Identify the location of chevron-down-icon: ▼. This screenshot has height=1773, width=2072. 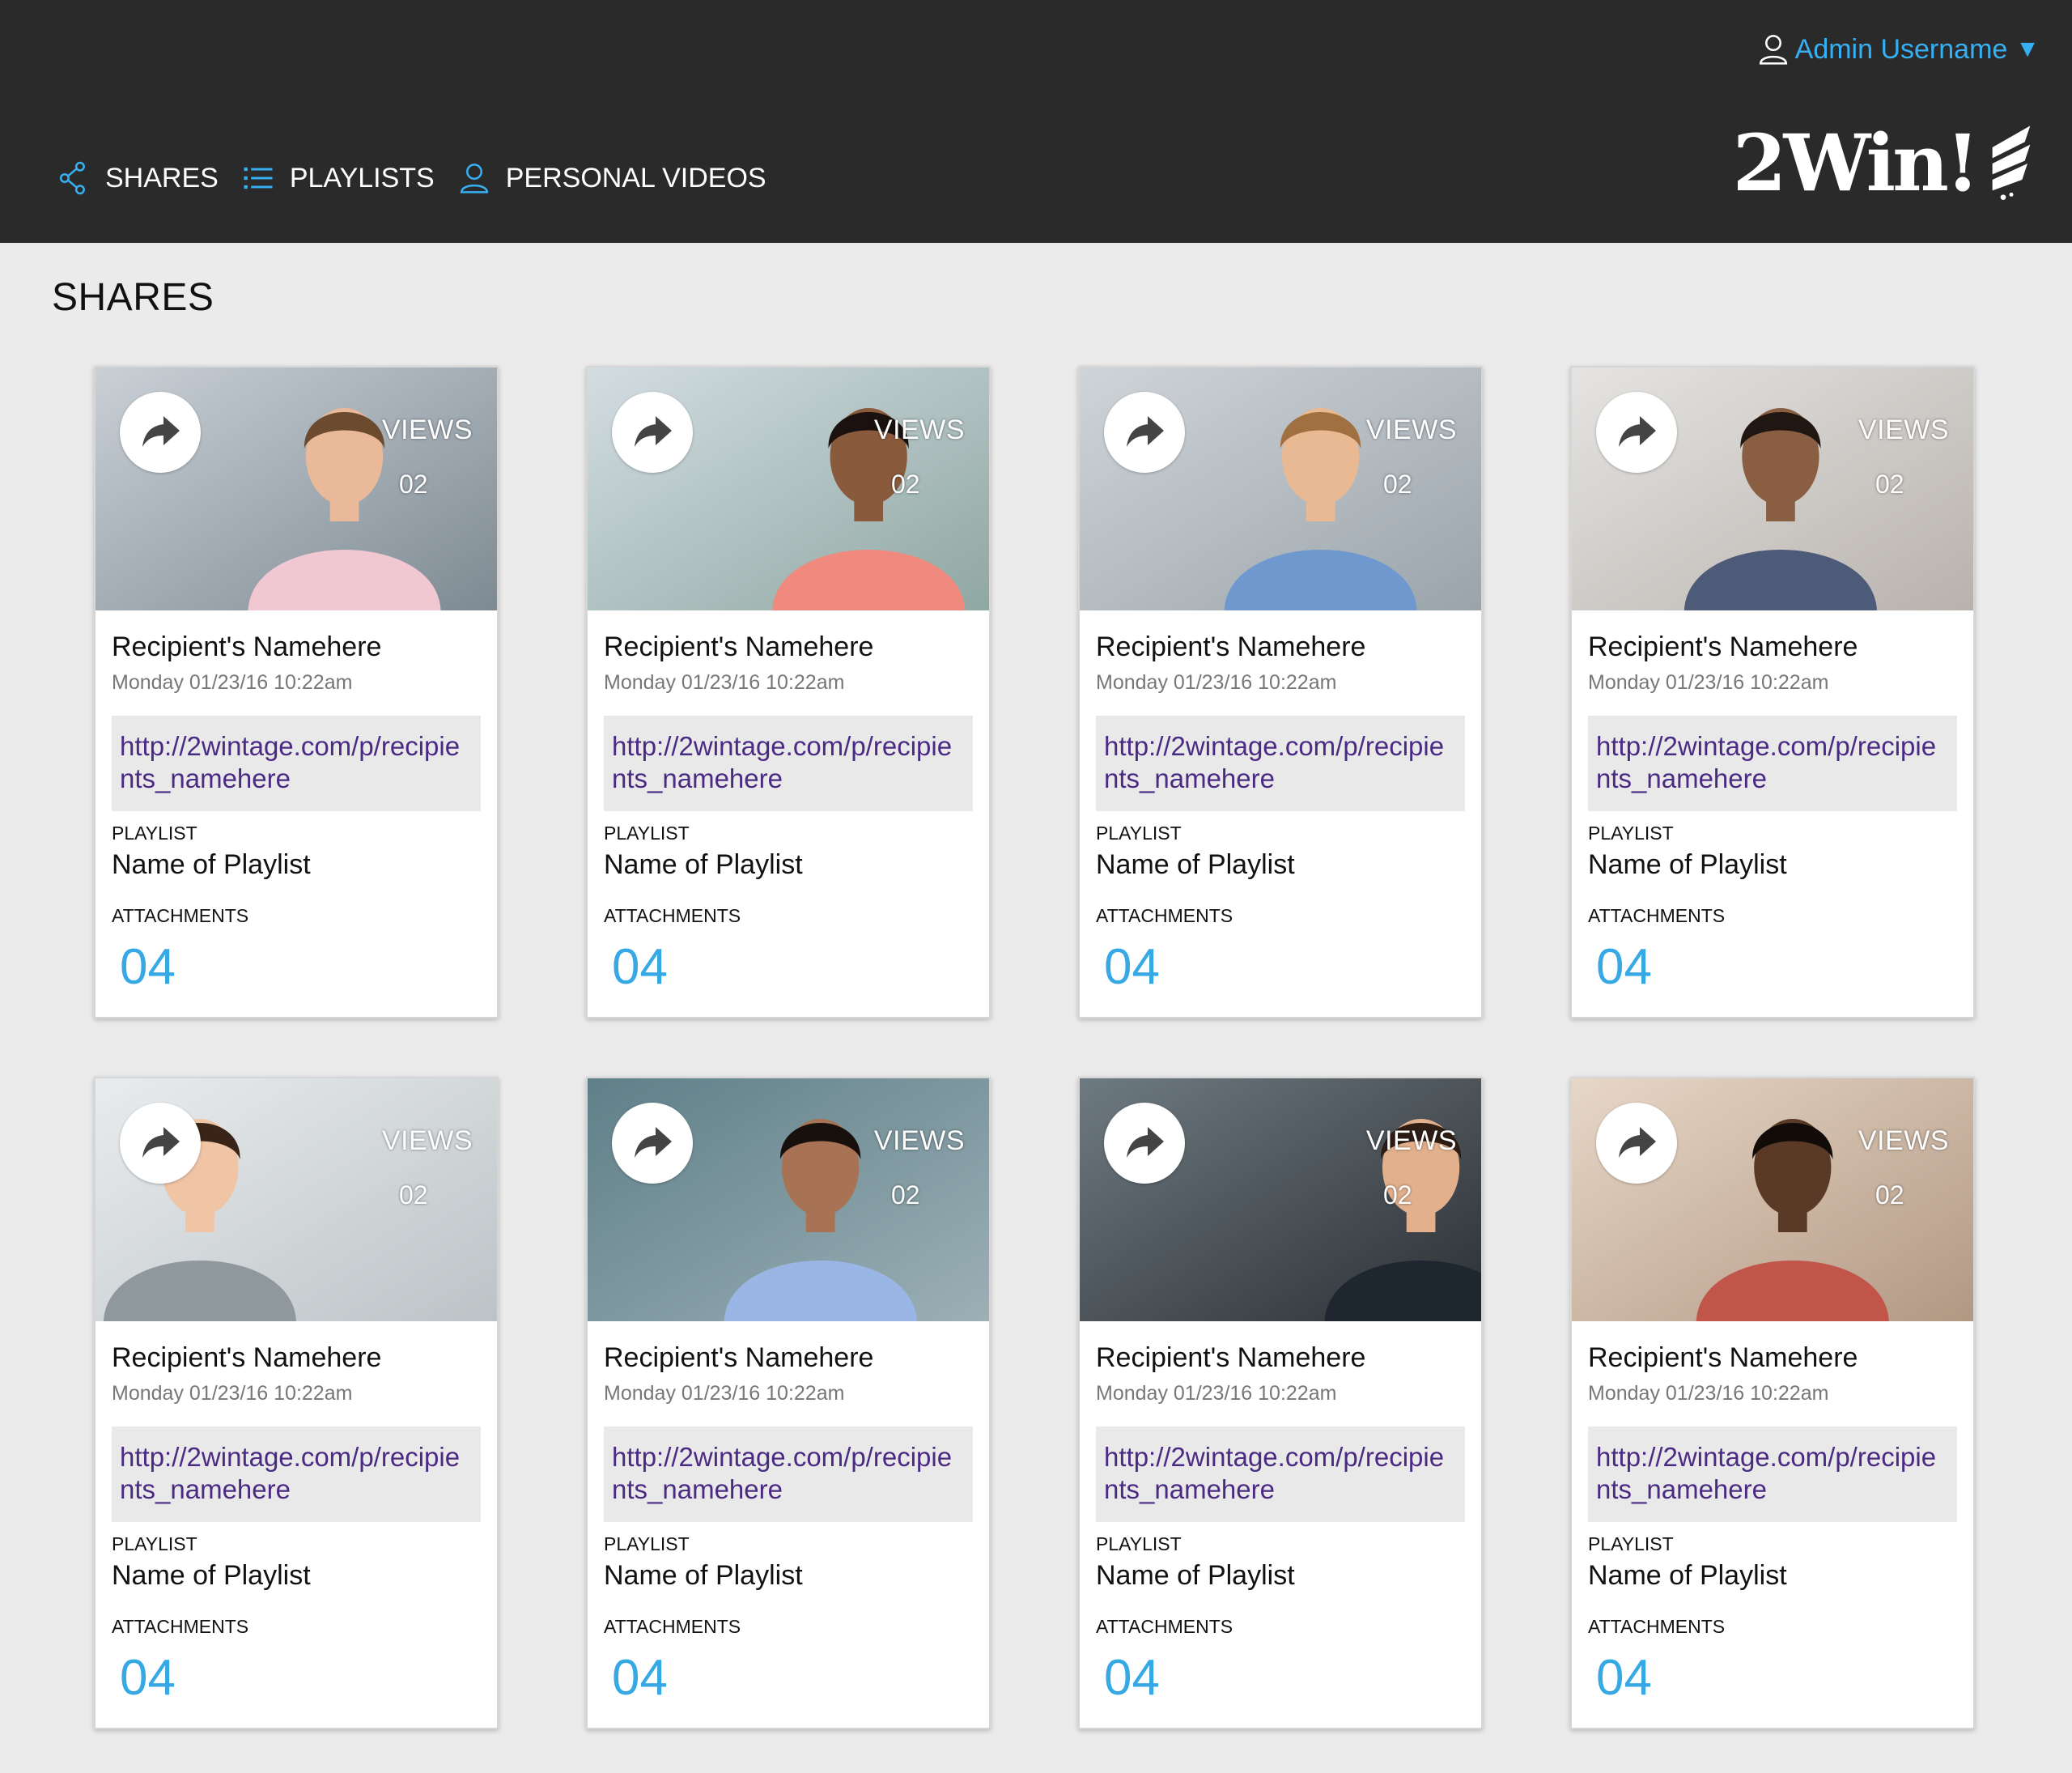
(2027, 49).